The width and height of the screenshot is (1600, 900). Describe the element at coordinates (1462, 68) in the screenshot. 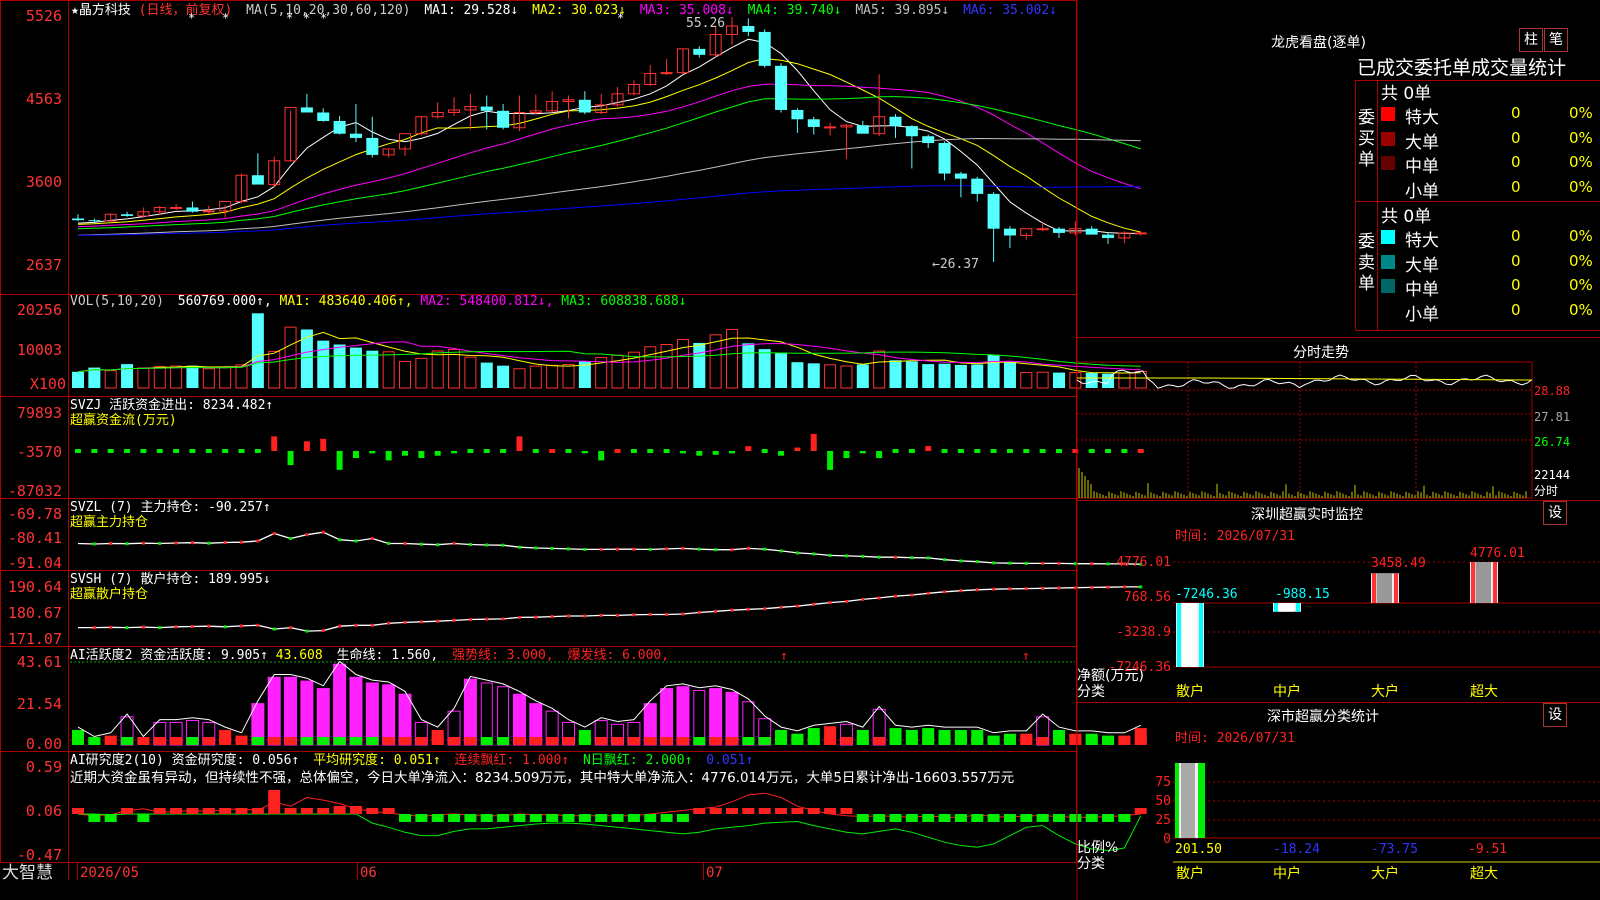

I see `order-stats-title: 已成交委托单成交量统计` at that location.